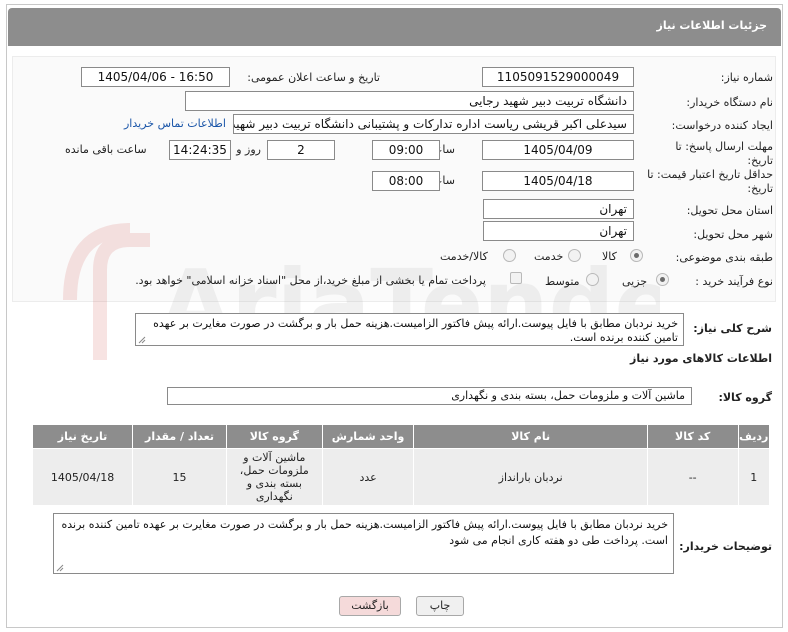 The image size is (788, 632). What do you see at coordinates (636, 255) in the screenshot?
I see `category-radio-goods` at bounding box center [636, 255].